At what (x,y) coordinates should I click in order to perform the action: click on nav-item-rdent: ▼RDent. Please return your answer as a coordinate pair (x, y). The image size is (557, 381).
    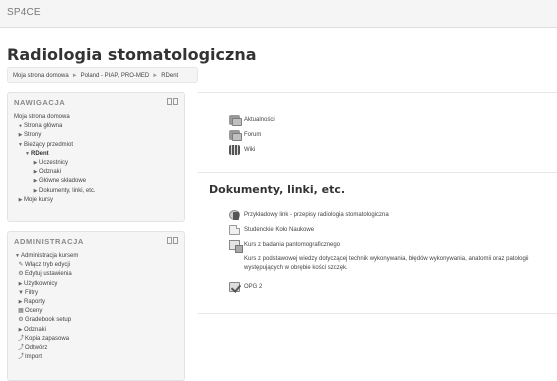
    Looking at the image, I should click on (55, 154).